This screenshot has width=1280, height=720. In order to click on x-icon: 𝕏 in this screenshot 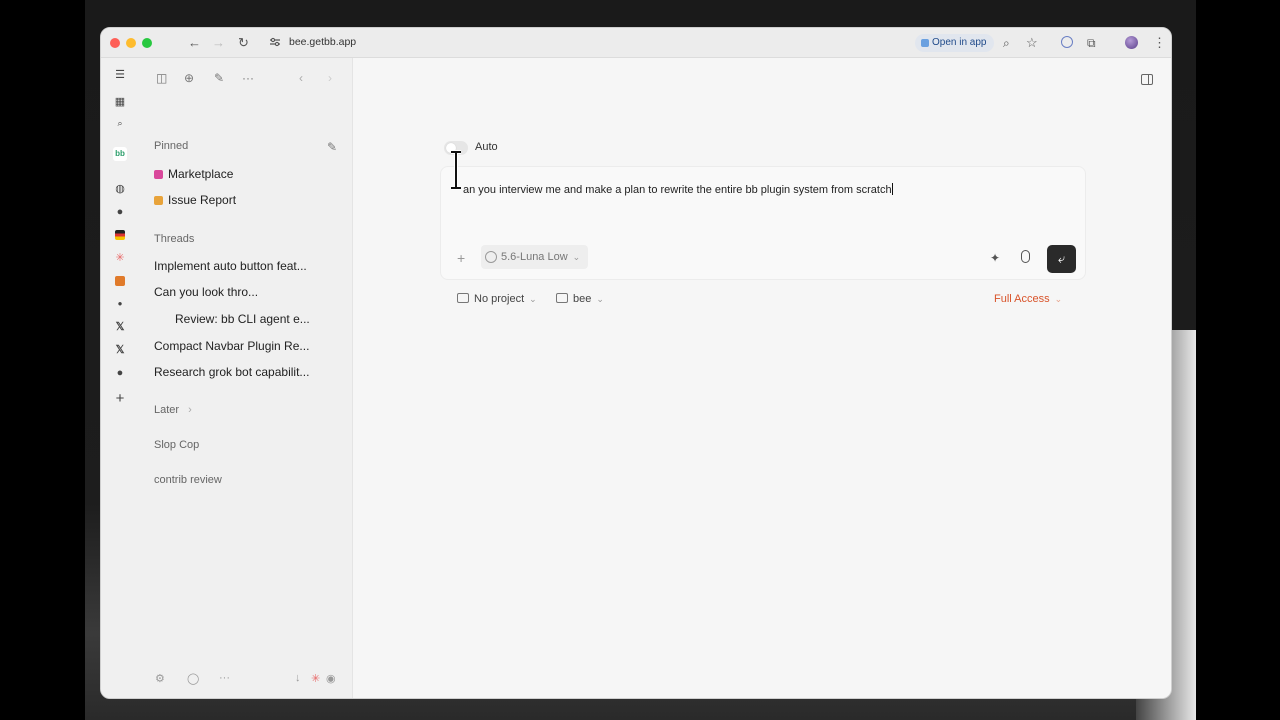, I will do `click(120, 327)`.